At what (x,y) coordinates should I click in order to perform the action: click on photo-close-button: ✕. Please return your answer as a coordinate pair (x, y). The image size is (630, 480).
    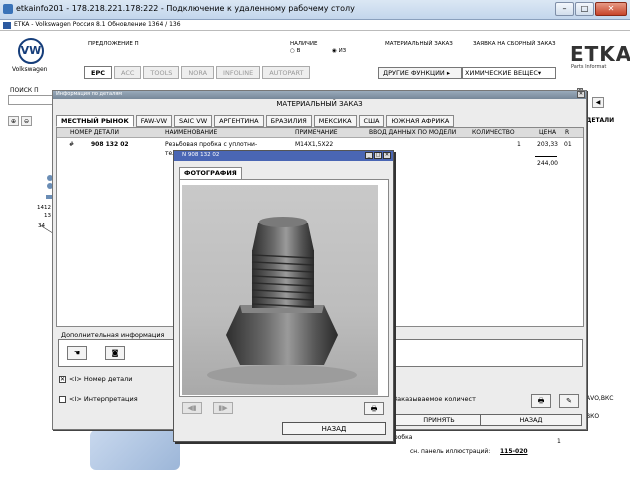
    Looking at the image, I should click on (387, 155).